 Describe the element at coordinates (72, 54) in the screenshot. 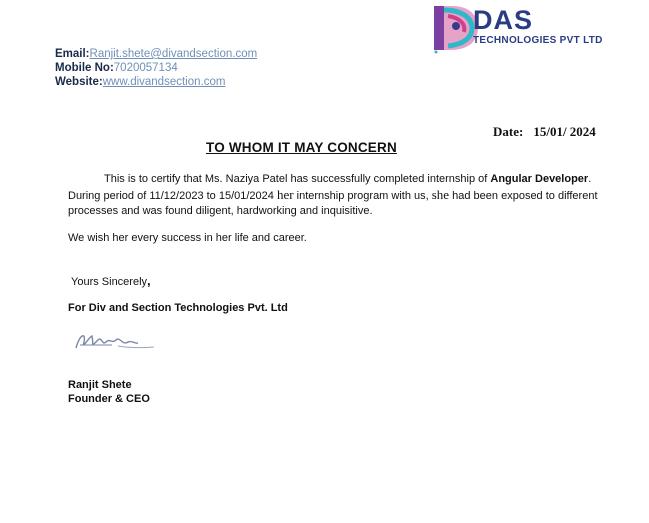

I see `email-label: Email:` at that location.